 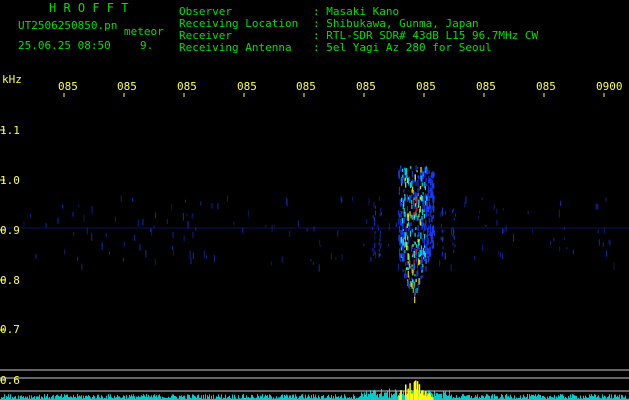 I want to click on time-tick-7: 085, so click(x=426, y=86).